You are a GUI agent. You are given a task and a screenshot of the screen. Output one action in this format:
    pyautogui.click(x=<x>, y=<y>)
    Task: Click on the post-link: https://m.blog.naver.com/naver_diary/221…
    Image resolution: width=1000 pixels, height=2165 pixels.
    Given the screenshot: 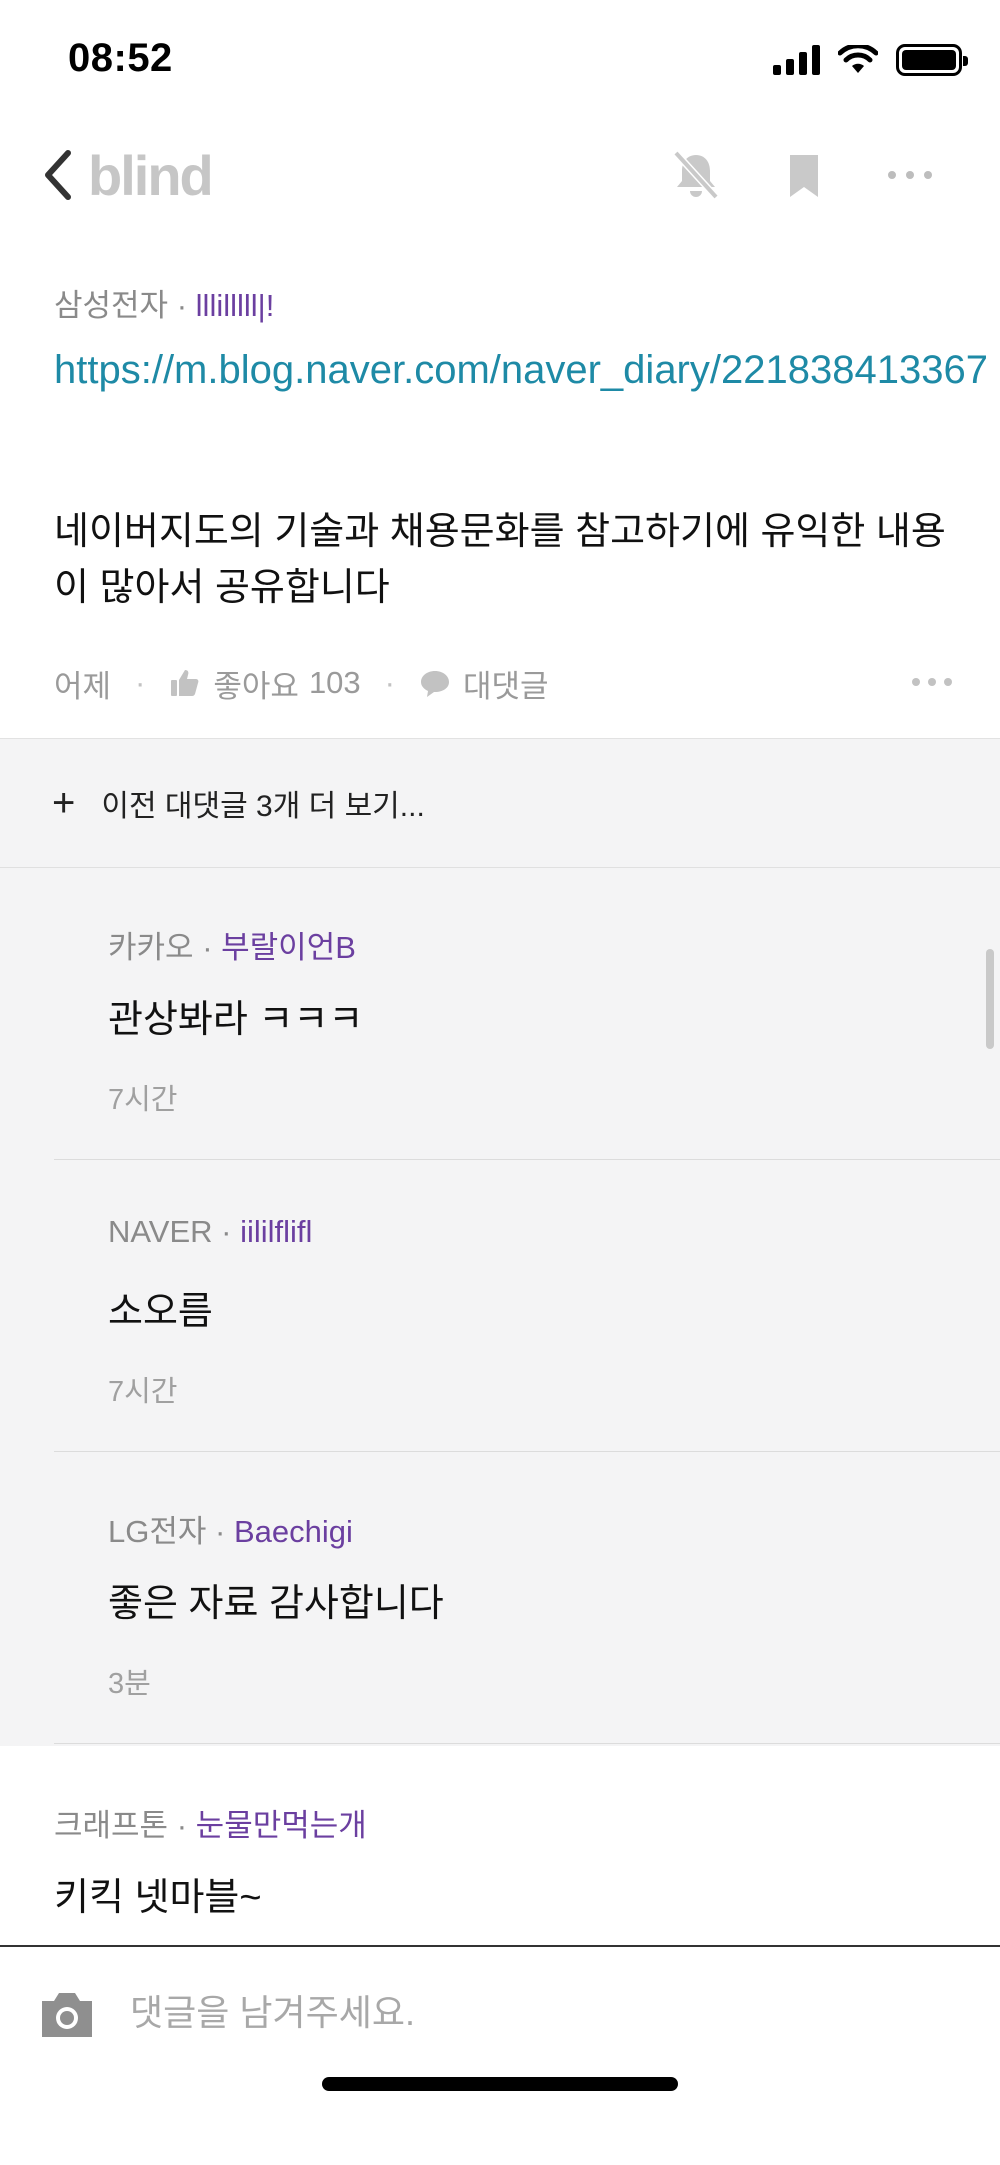 What is the action you would take?
    pyautogui.click(x=521, y=370)
    